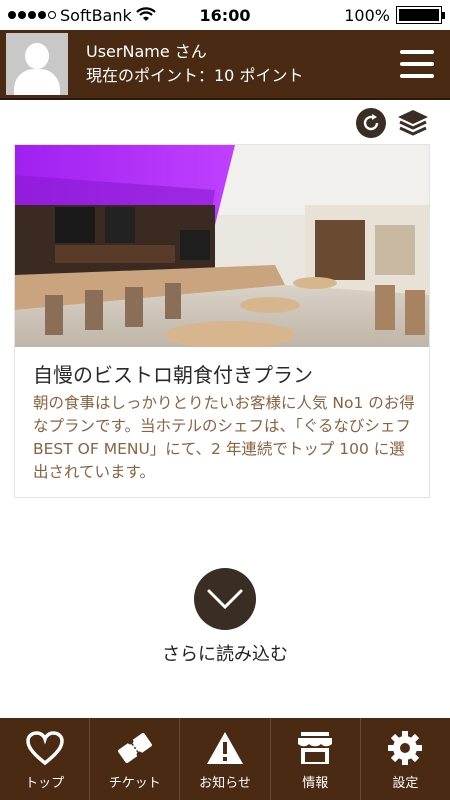  I want to click on chevron-down-icon, so click(225, 599).